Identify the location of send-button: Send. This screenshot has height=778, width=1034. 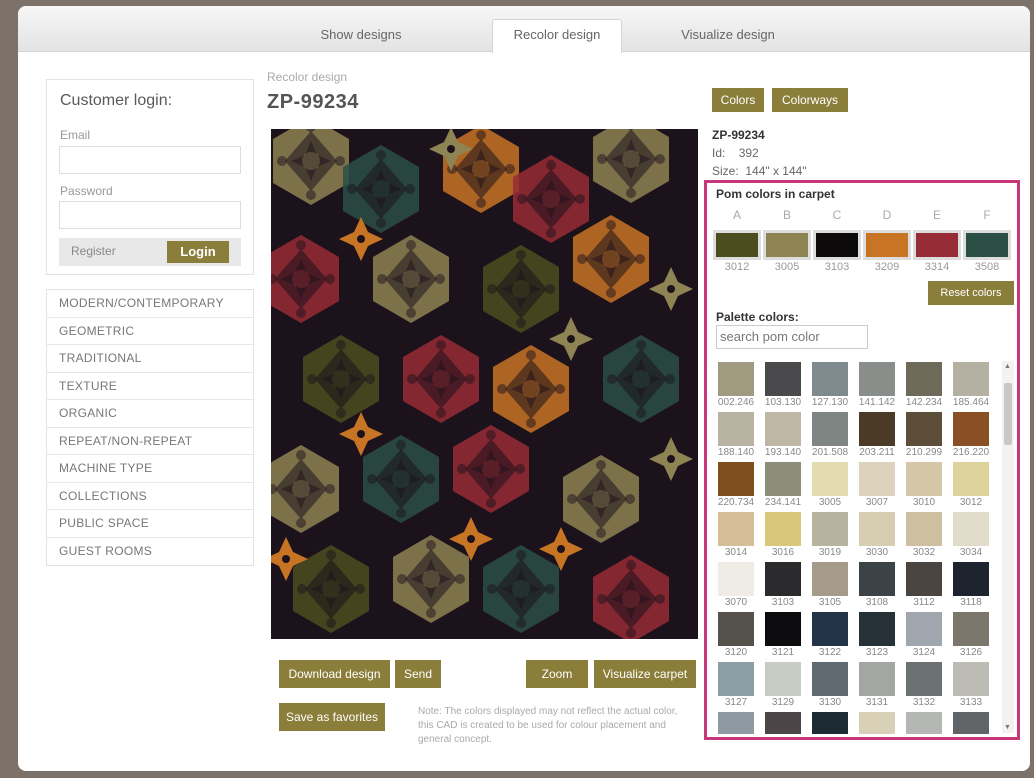
(418, 674).